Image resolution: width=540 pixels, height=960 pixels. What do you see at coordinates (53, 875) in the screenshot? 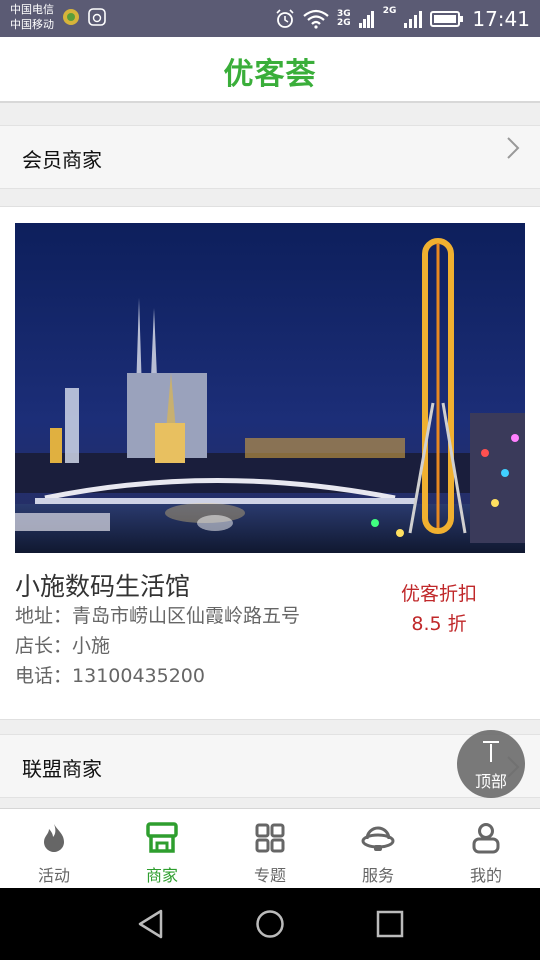
I see `tab-label: 活动` at bounding box center [53, 875].